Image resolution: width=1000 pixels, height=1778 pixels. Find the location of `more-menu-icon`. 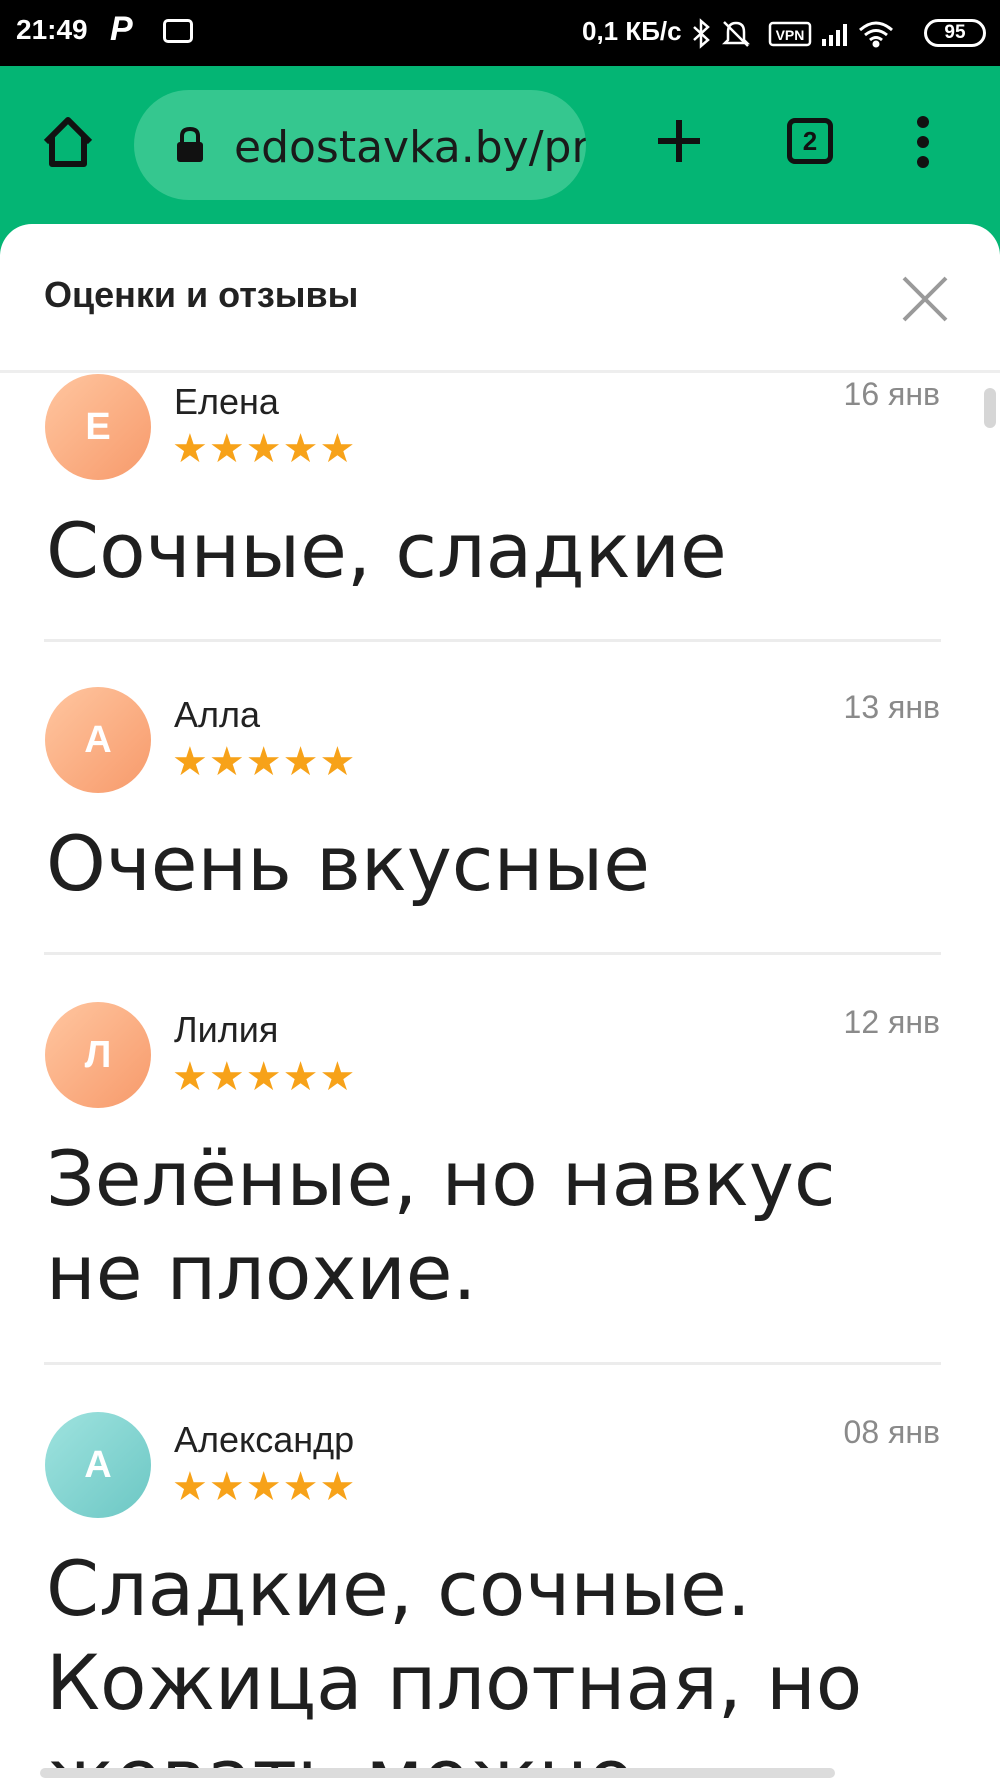

more-menu-icon is located at coordinates (923, 142).